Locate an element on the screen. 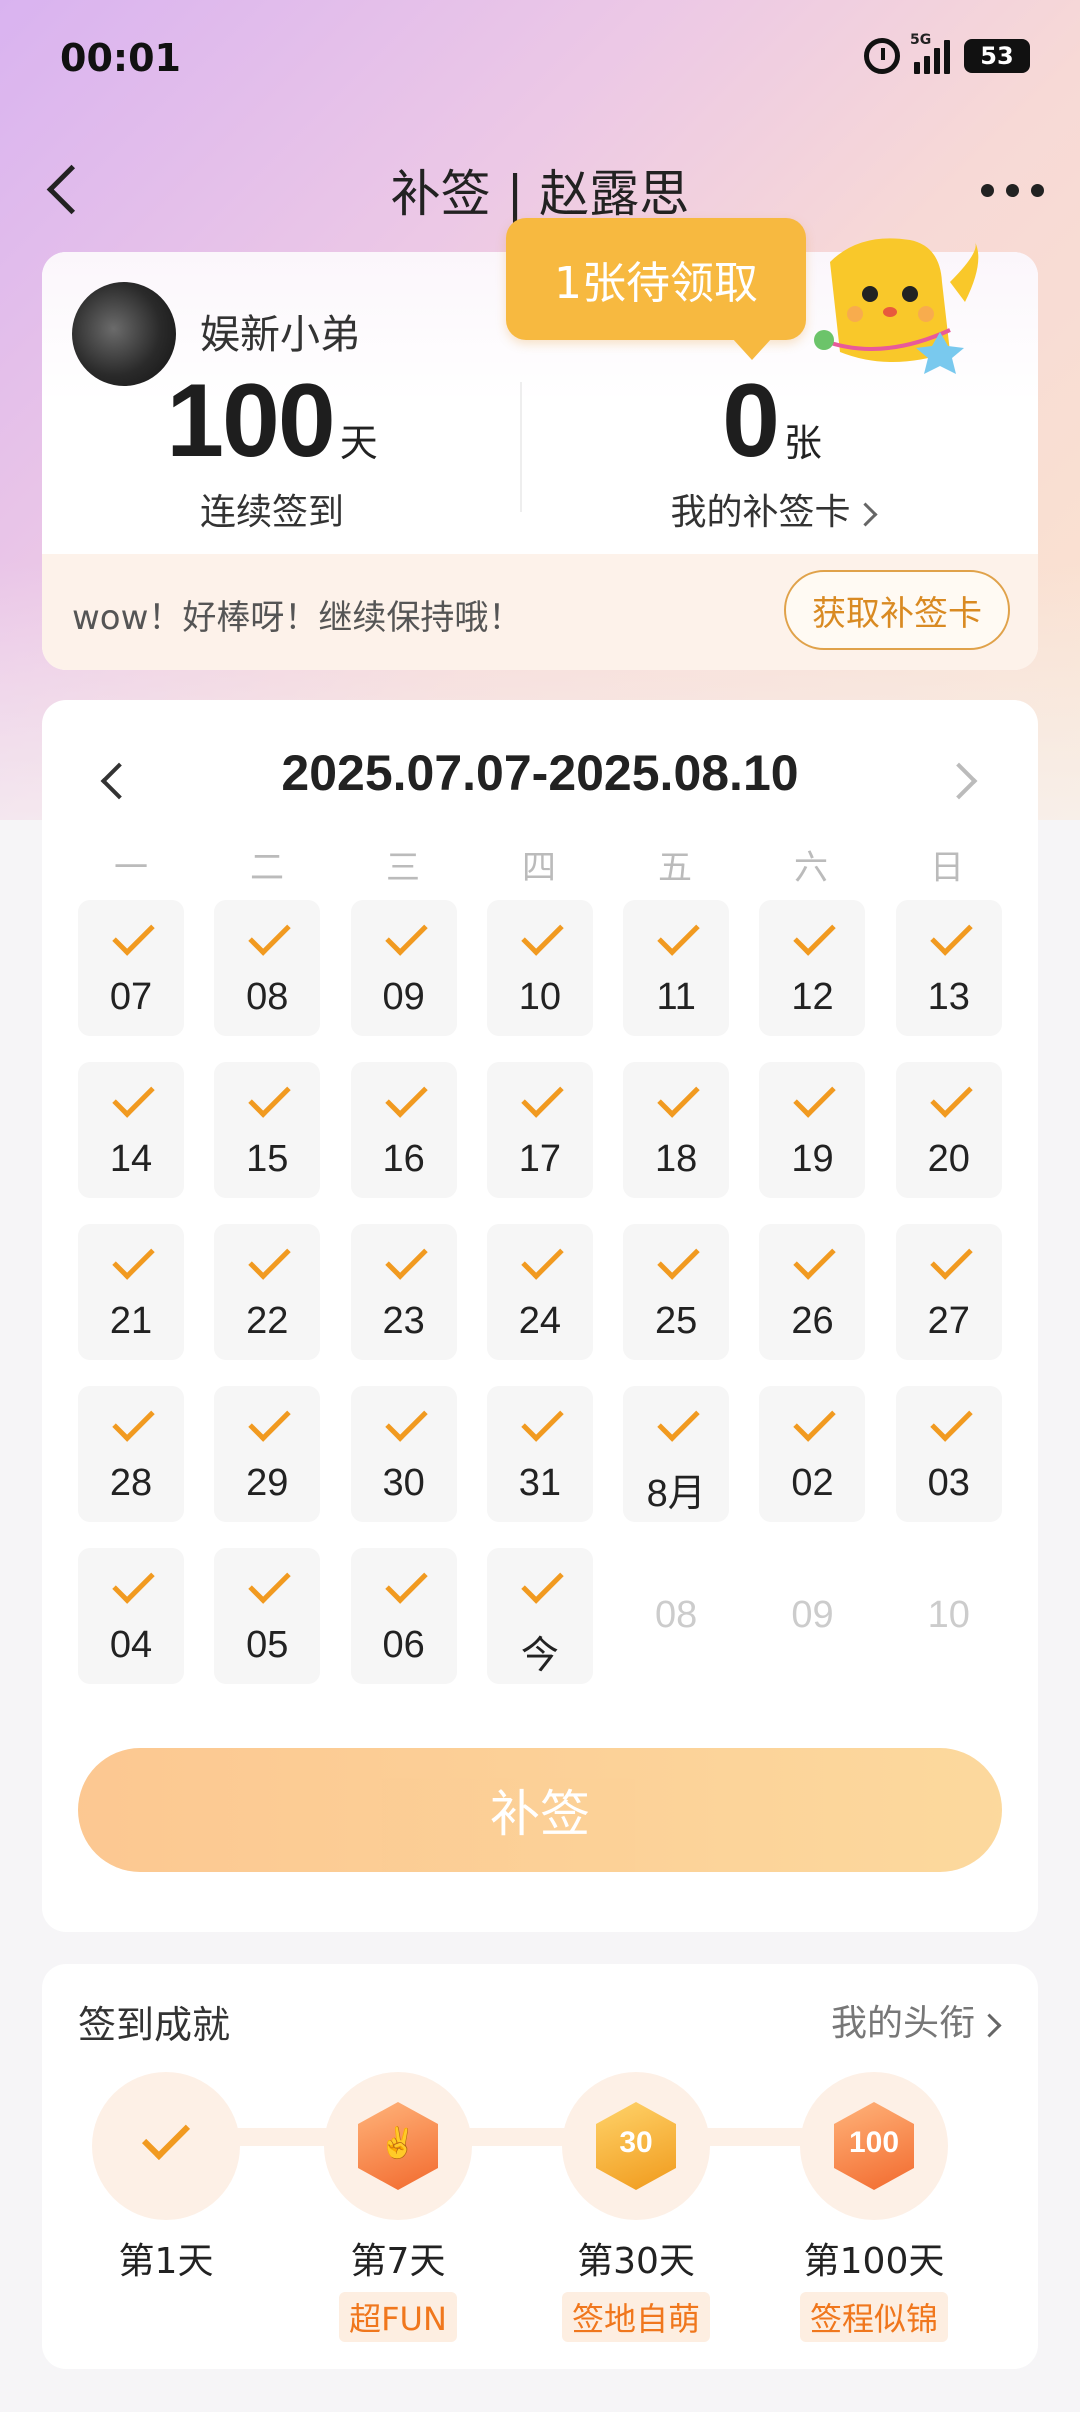  calendar-day-cell: 04 is located at coordinates (131, 1616).